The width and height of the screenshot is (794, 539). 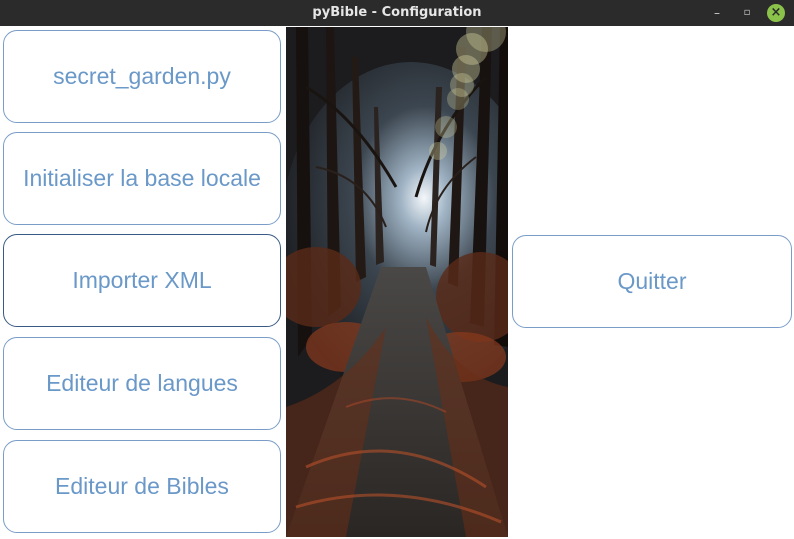 What do you see at coordinates (776, 13) in the screenshot?
I see `close-icon: ×` at bounding box center [776, 13].